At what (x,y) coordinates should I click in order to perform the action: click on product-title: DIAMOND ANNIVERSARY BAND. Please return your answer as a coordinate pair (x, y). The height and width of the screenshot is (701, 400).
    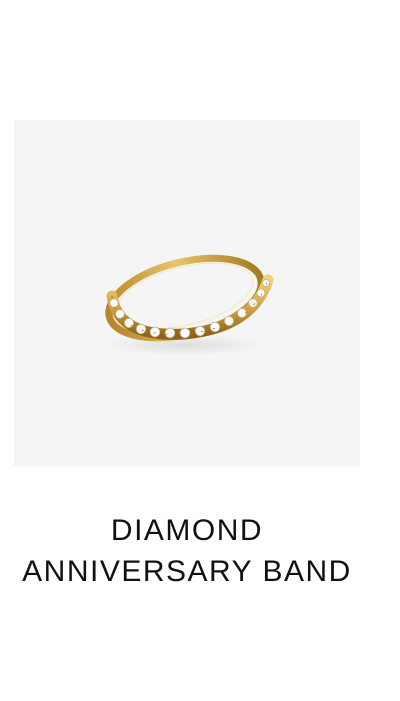
    Looking at the image, I should click on (187, 551).